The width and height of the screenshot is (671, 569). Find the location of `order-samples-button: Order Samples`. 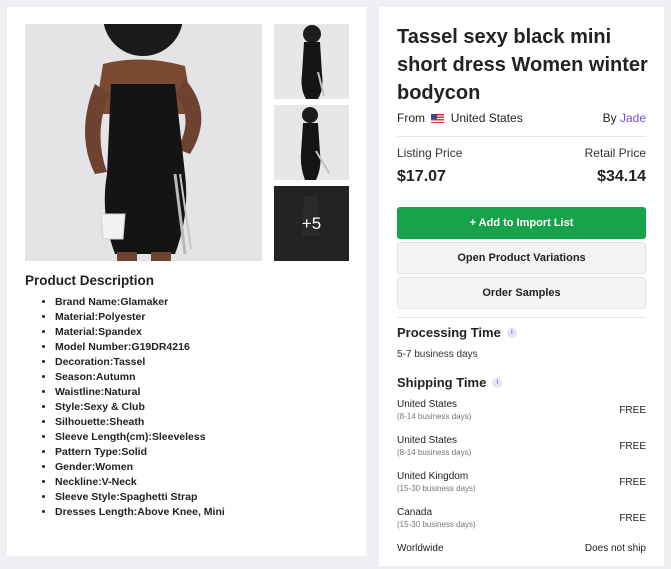

order-samples-button: Order Samples is located at coordinates (521, 293).